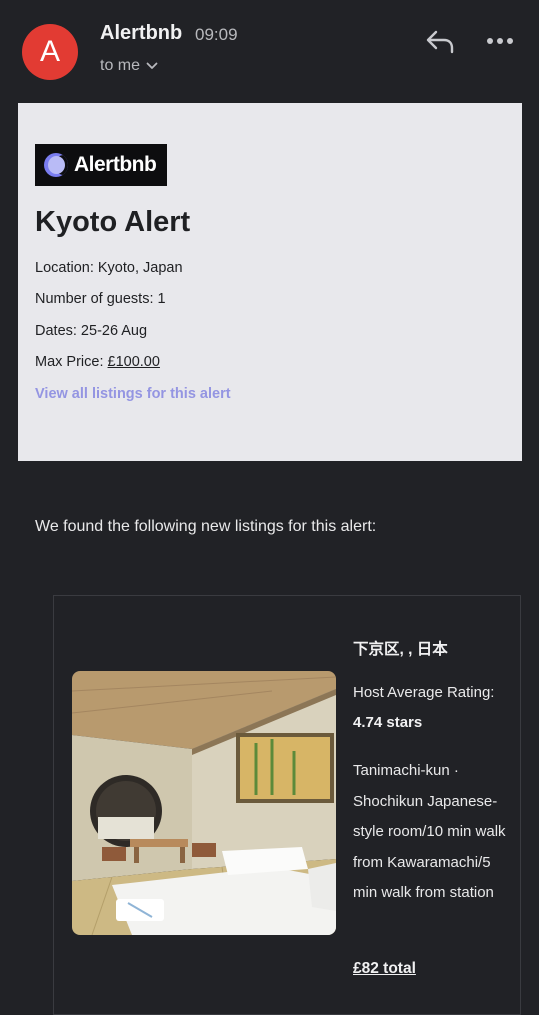 The image size is (539, 1015). I want to click on chevron-down-icon, so click(152, 65).